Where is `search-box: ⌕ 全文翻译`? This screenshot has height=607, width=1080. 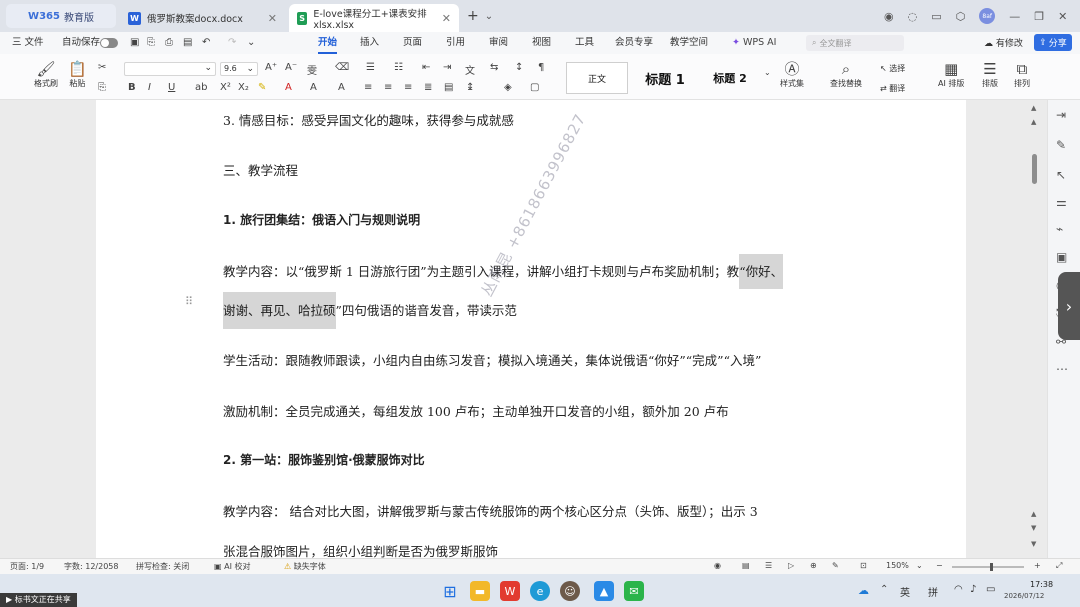 search-box: ⌕ 全文翻译 is located at coordinates (855, 43).